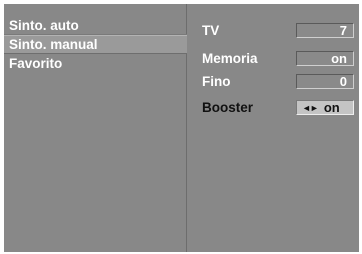  Describe the element at coordinates (325, 30) in the screenshot. I see `tv-value-field: 7` at that location.